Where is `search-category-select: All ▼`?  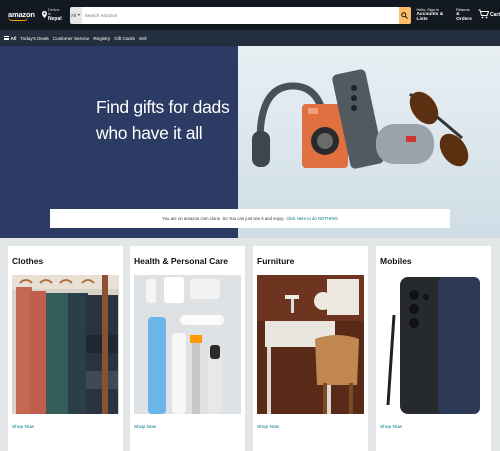
search-category-select: All ▼ is located at coordinates (75, 15).